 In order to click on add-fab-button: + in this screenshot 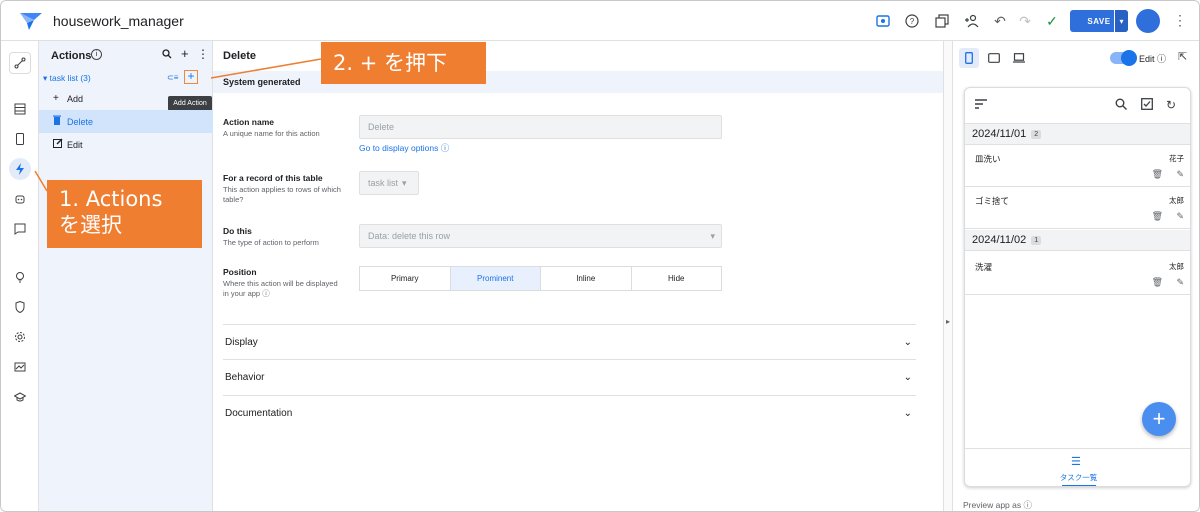, I will do `click(1159, 419)`.